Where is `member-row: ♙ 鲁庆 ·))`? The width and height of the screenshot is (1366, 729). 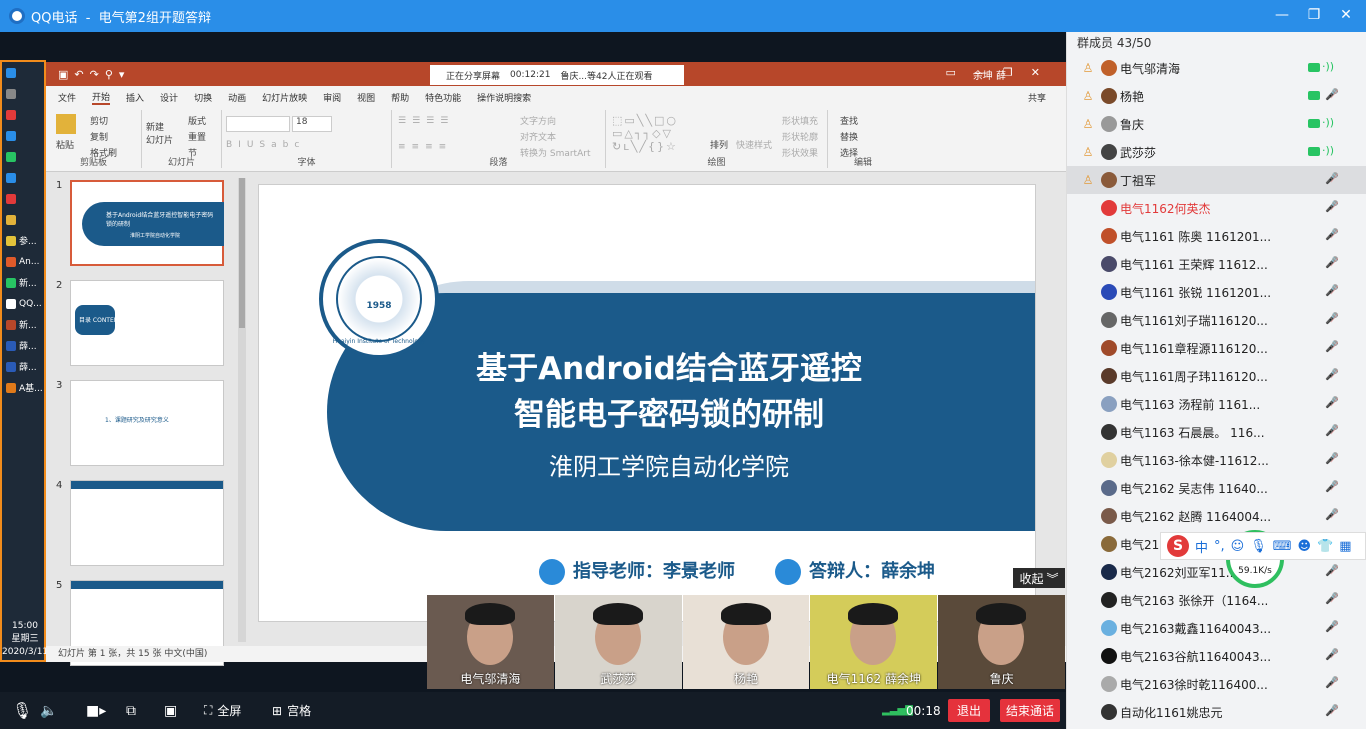
member-row: ♙ 鲁庆 ·)) is located at coordinates (1216, 124).